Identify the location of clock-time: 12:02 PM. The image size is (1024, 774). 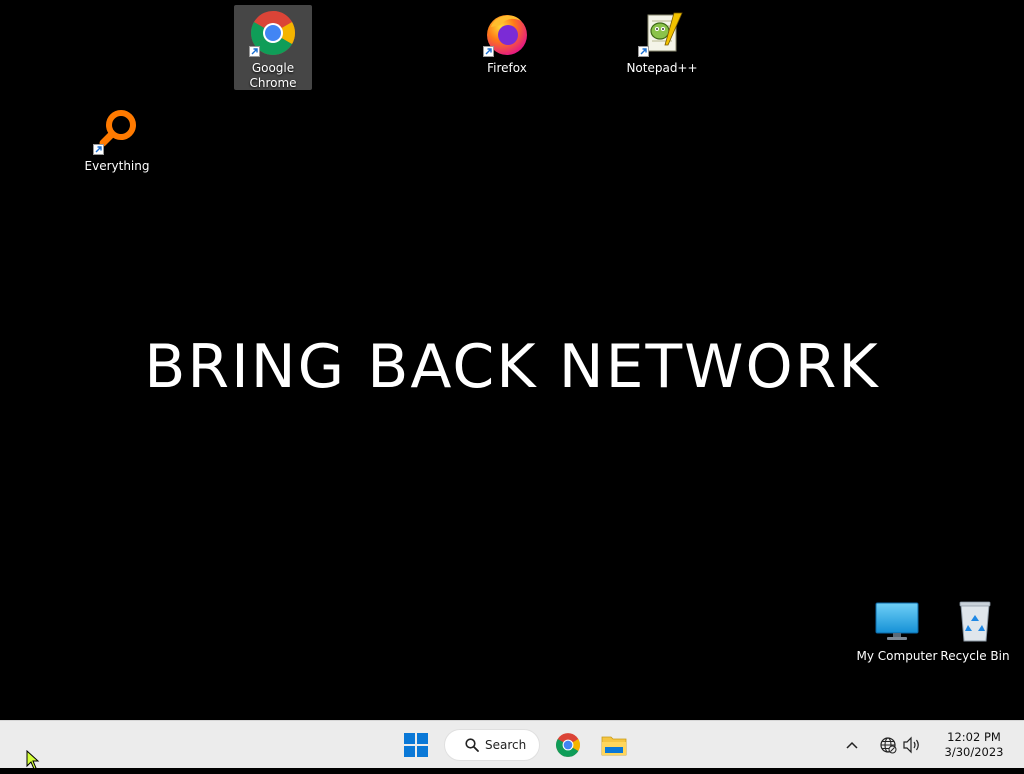
(974, 737).